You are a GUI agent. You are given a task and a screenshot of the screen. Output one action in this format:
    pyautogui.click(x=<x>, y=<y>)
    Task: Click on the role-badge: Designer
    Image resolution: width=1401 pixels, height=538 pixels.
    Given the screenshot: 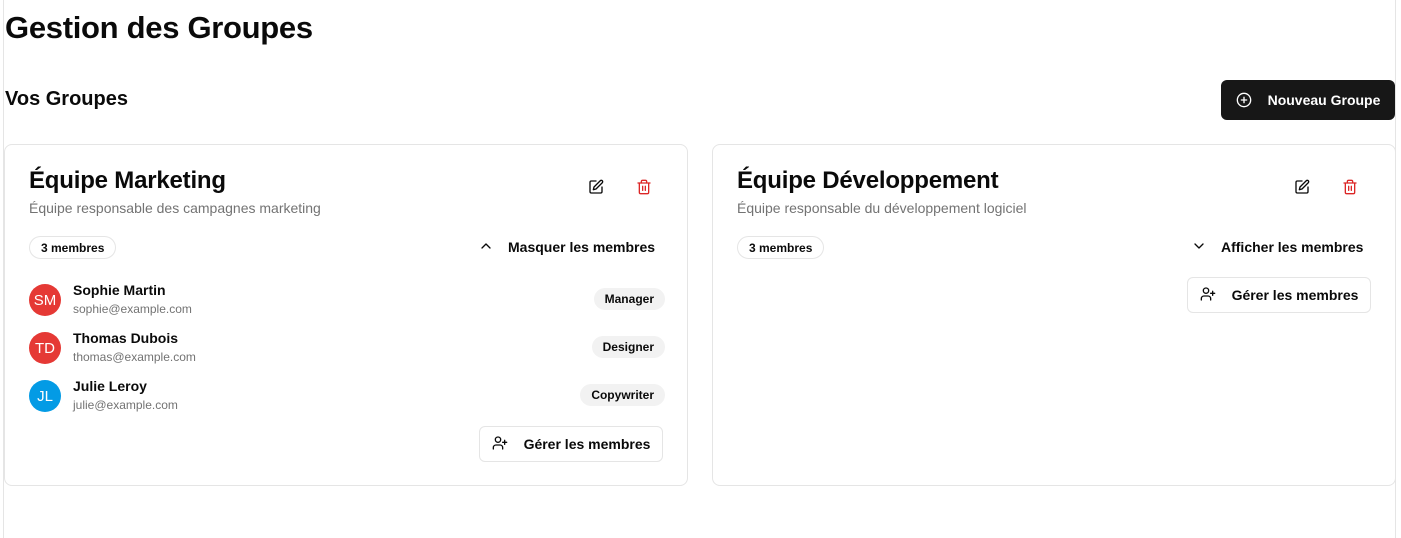 What is the action you would take?
    pyautogui.click(x=628, y=347)
    